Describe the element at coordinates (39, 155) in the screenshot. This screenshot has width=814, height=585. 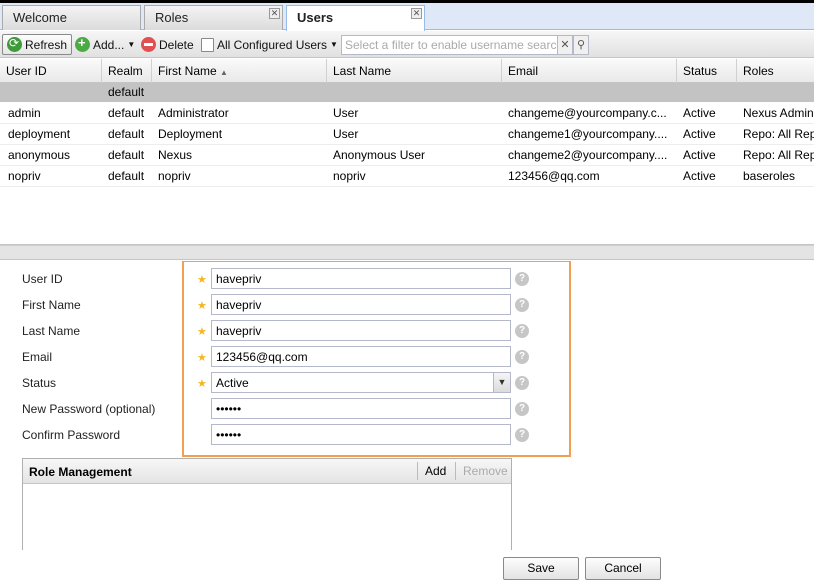
I see `cell-user-id: anonymous` at that location.